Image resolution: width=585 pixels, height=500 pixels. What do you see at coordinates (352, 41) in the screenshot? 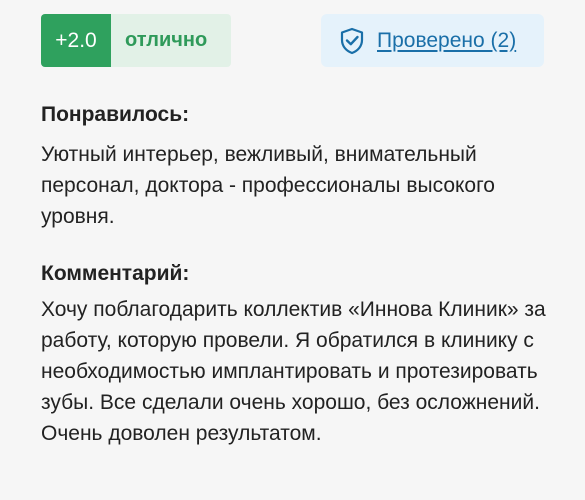
I see `shield-check-icon` at bounding box center [352, 41].